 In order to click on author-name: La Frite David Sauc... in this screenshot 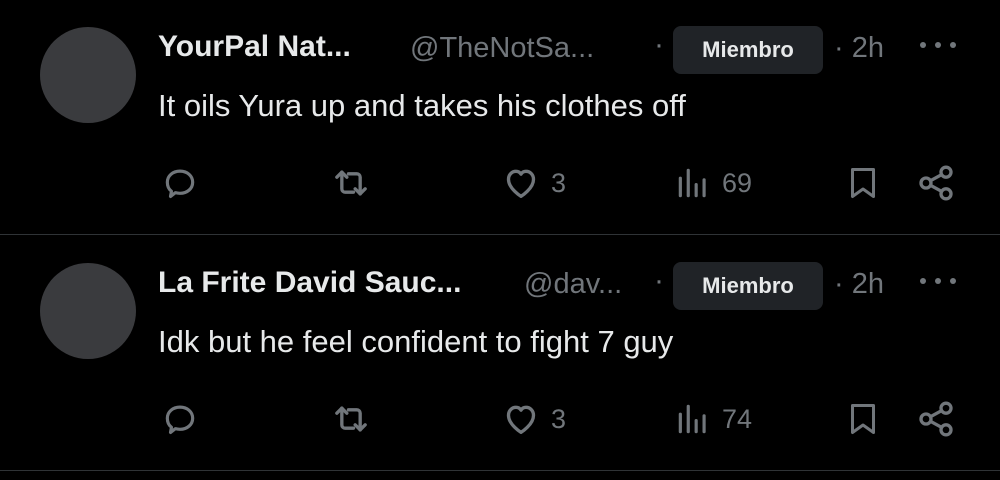, I will do `click(309, 283)`.